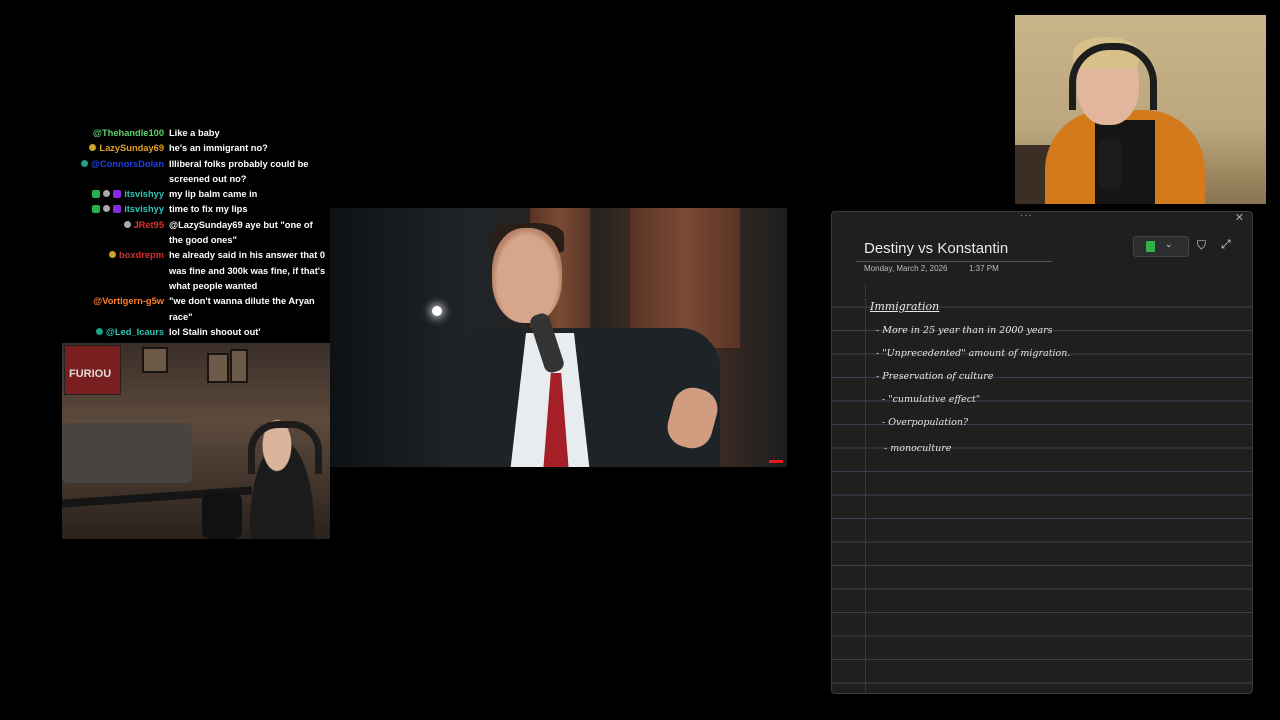  I want to click on chat-message-meta: @Vortigern-g5w, so click(112, 309).